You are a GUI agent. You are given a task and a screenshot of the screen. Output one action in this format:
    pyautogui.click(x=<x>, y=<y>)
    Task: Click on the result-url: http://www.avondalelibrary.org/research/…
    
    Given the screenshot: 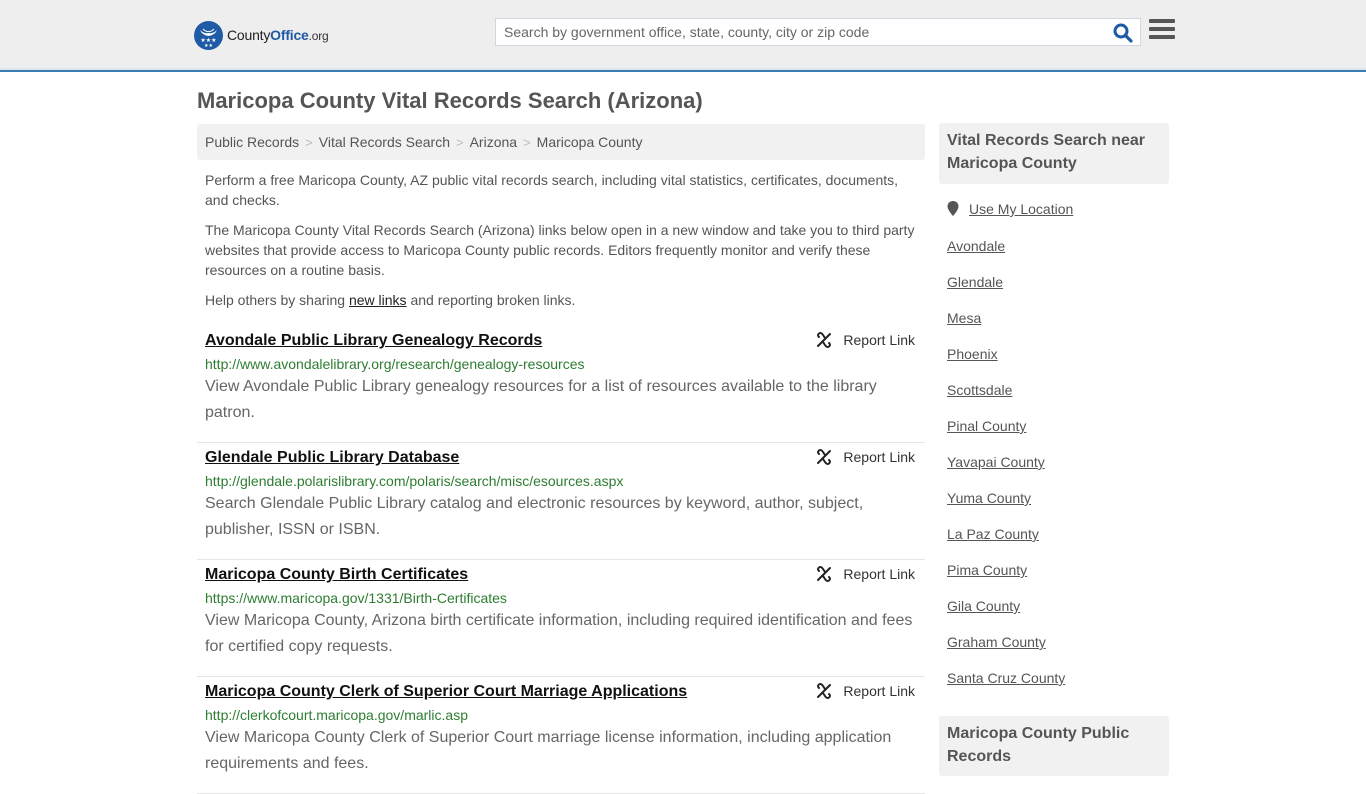 What is the action you would take?
    pyautogui.click(x=395, y=364)
    